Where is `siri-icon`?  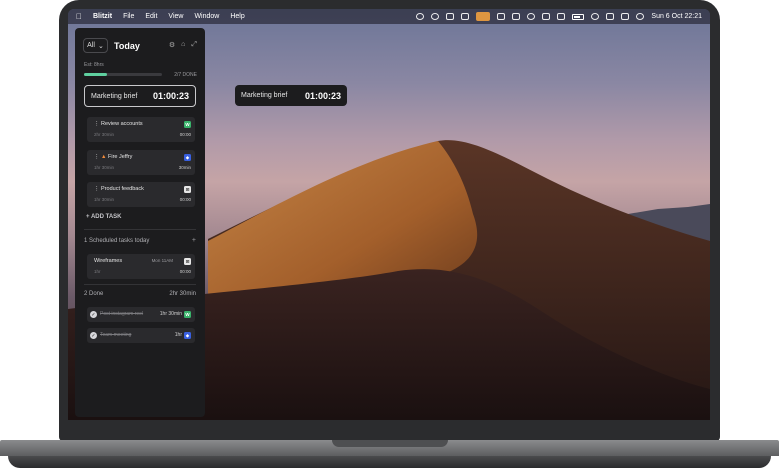
siri-icon is located at coordinates (640, 16).